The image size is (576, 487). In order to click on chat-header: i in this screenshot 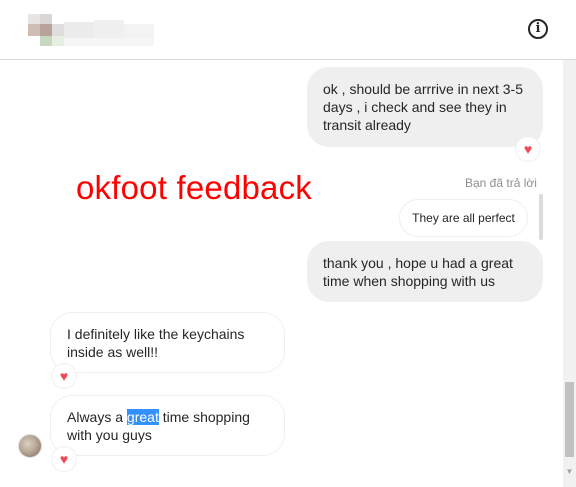, I will do `click(288, 30)`.